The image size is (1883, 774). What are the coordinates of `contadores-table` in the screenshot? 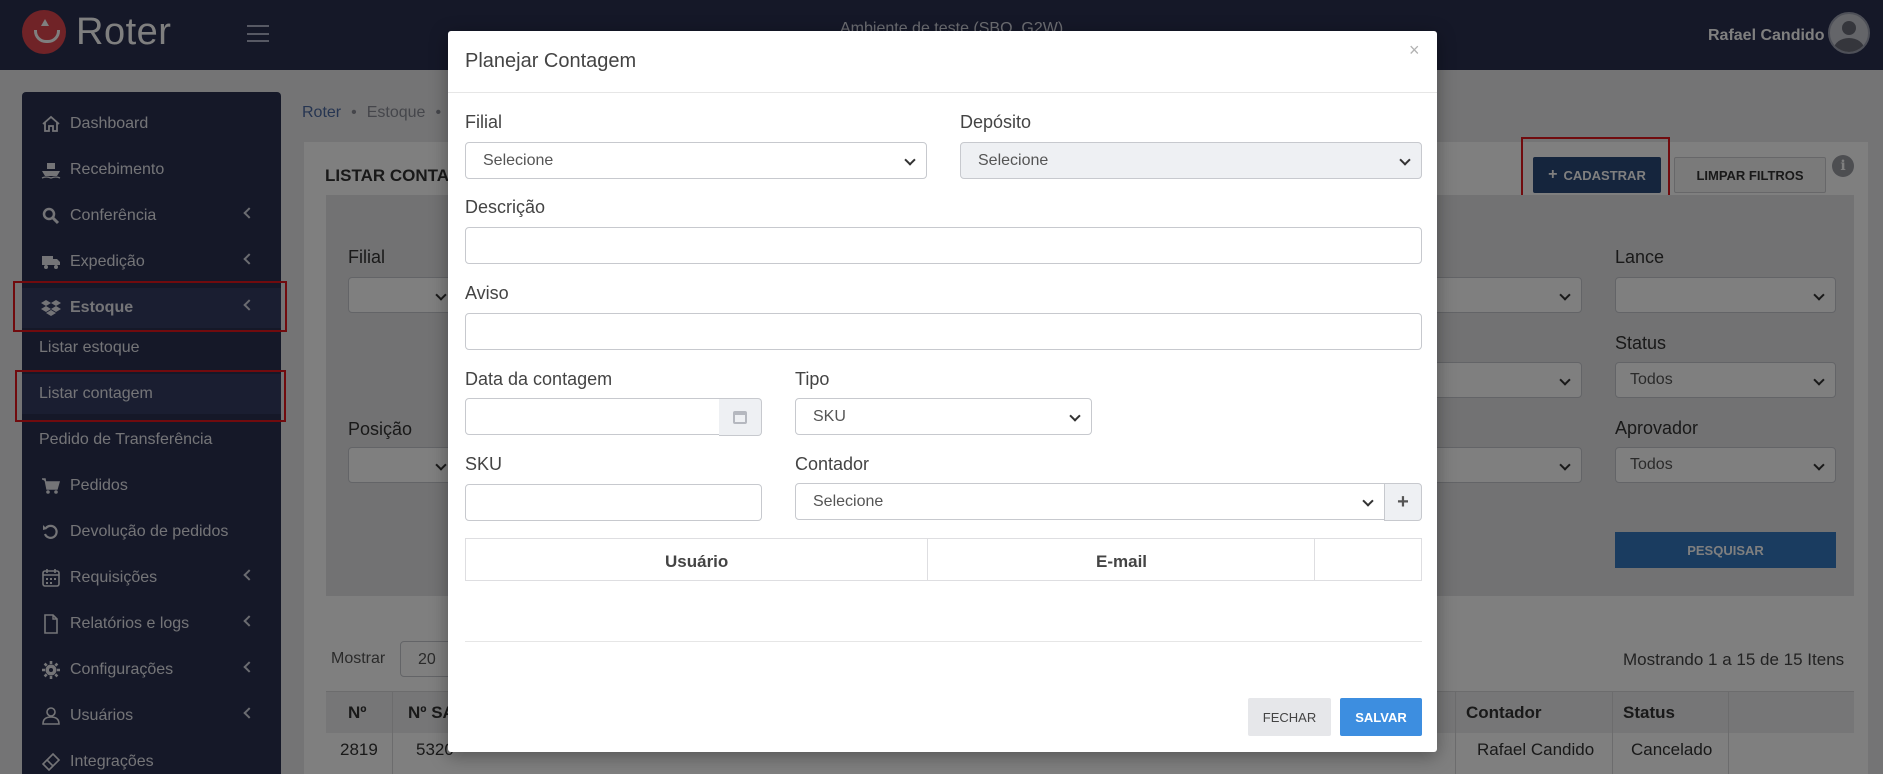 It's located at (943, 559).